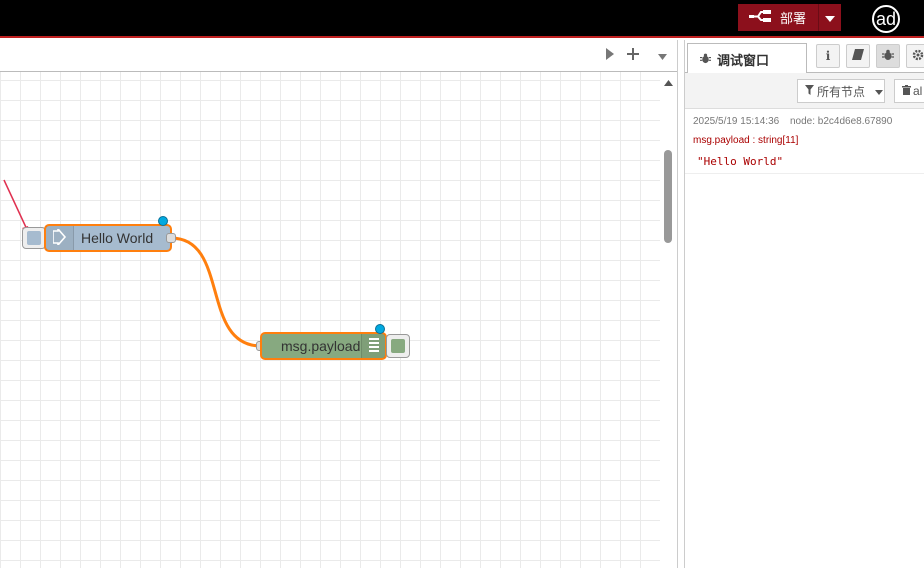  I want to click on plus-icon, so click(633, 56).